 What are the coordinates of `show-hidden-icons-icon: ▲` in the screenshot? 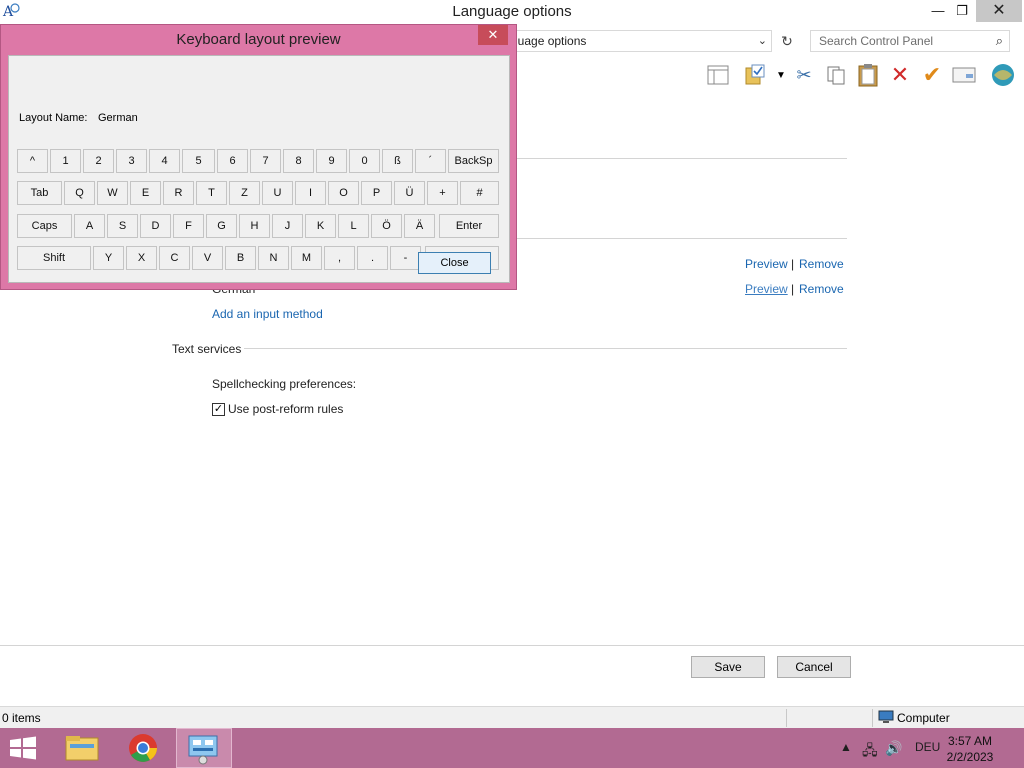 It's located at (846, 747).